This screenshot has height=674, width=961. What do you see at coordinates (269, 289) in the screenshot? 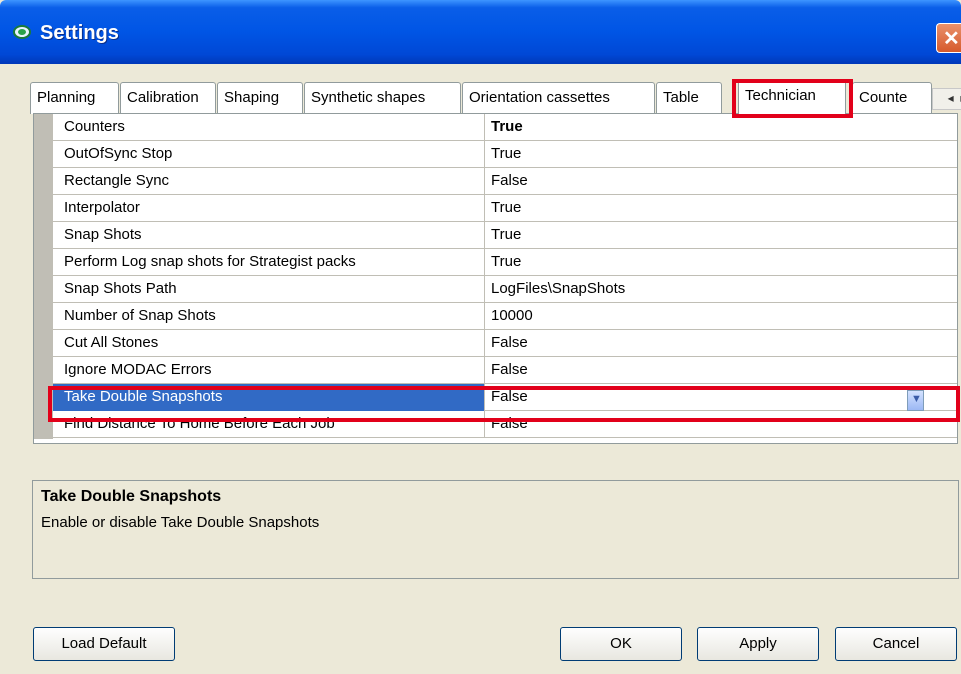
I see `property-name: Snap Shots Path` at bounding box center [269, 289].